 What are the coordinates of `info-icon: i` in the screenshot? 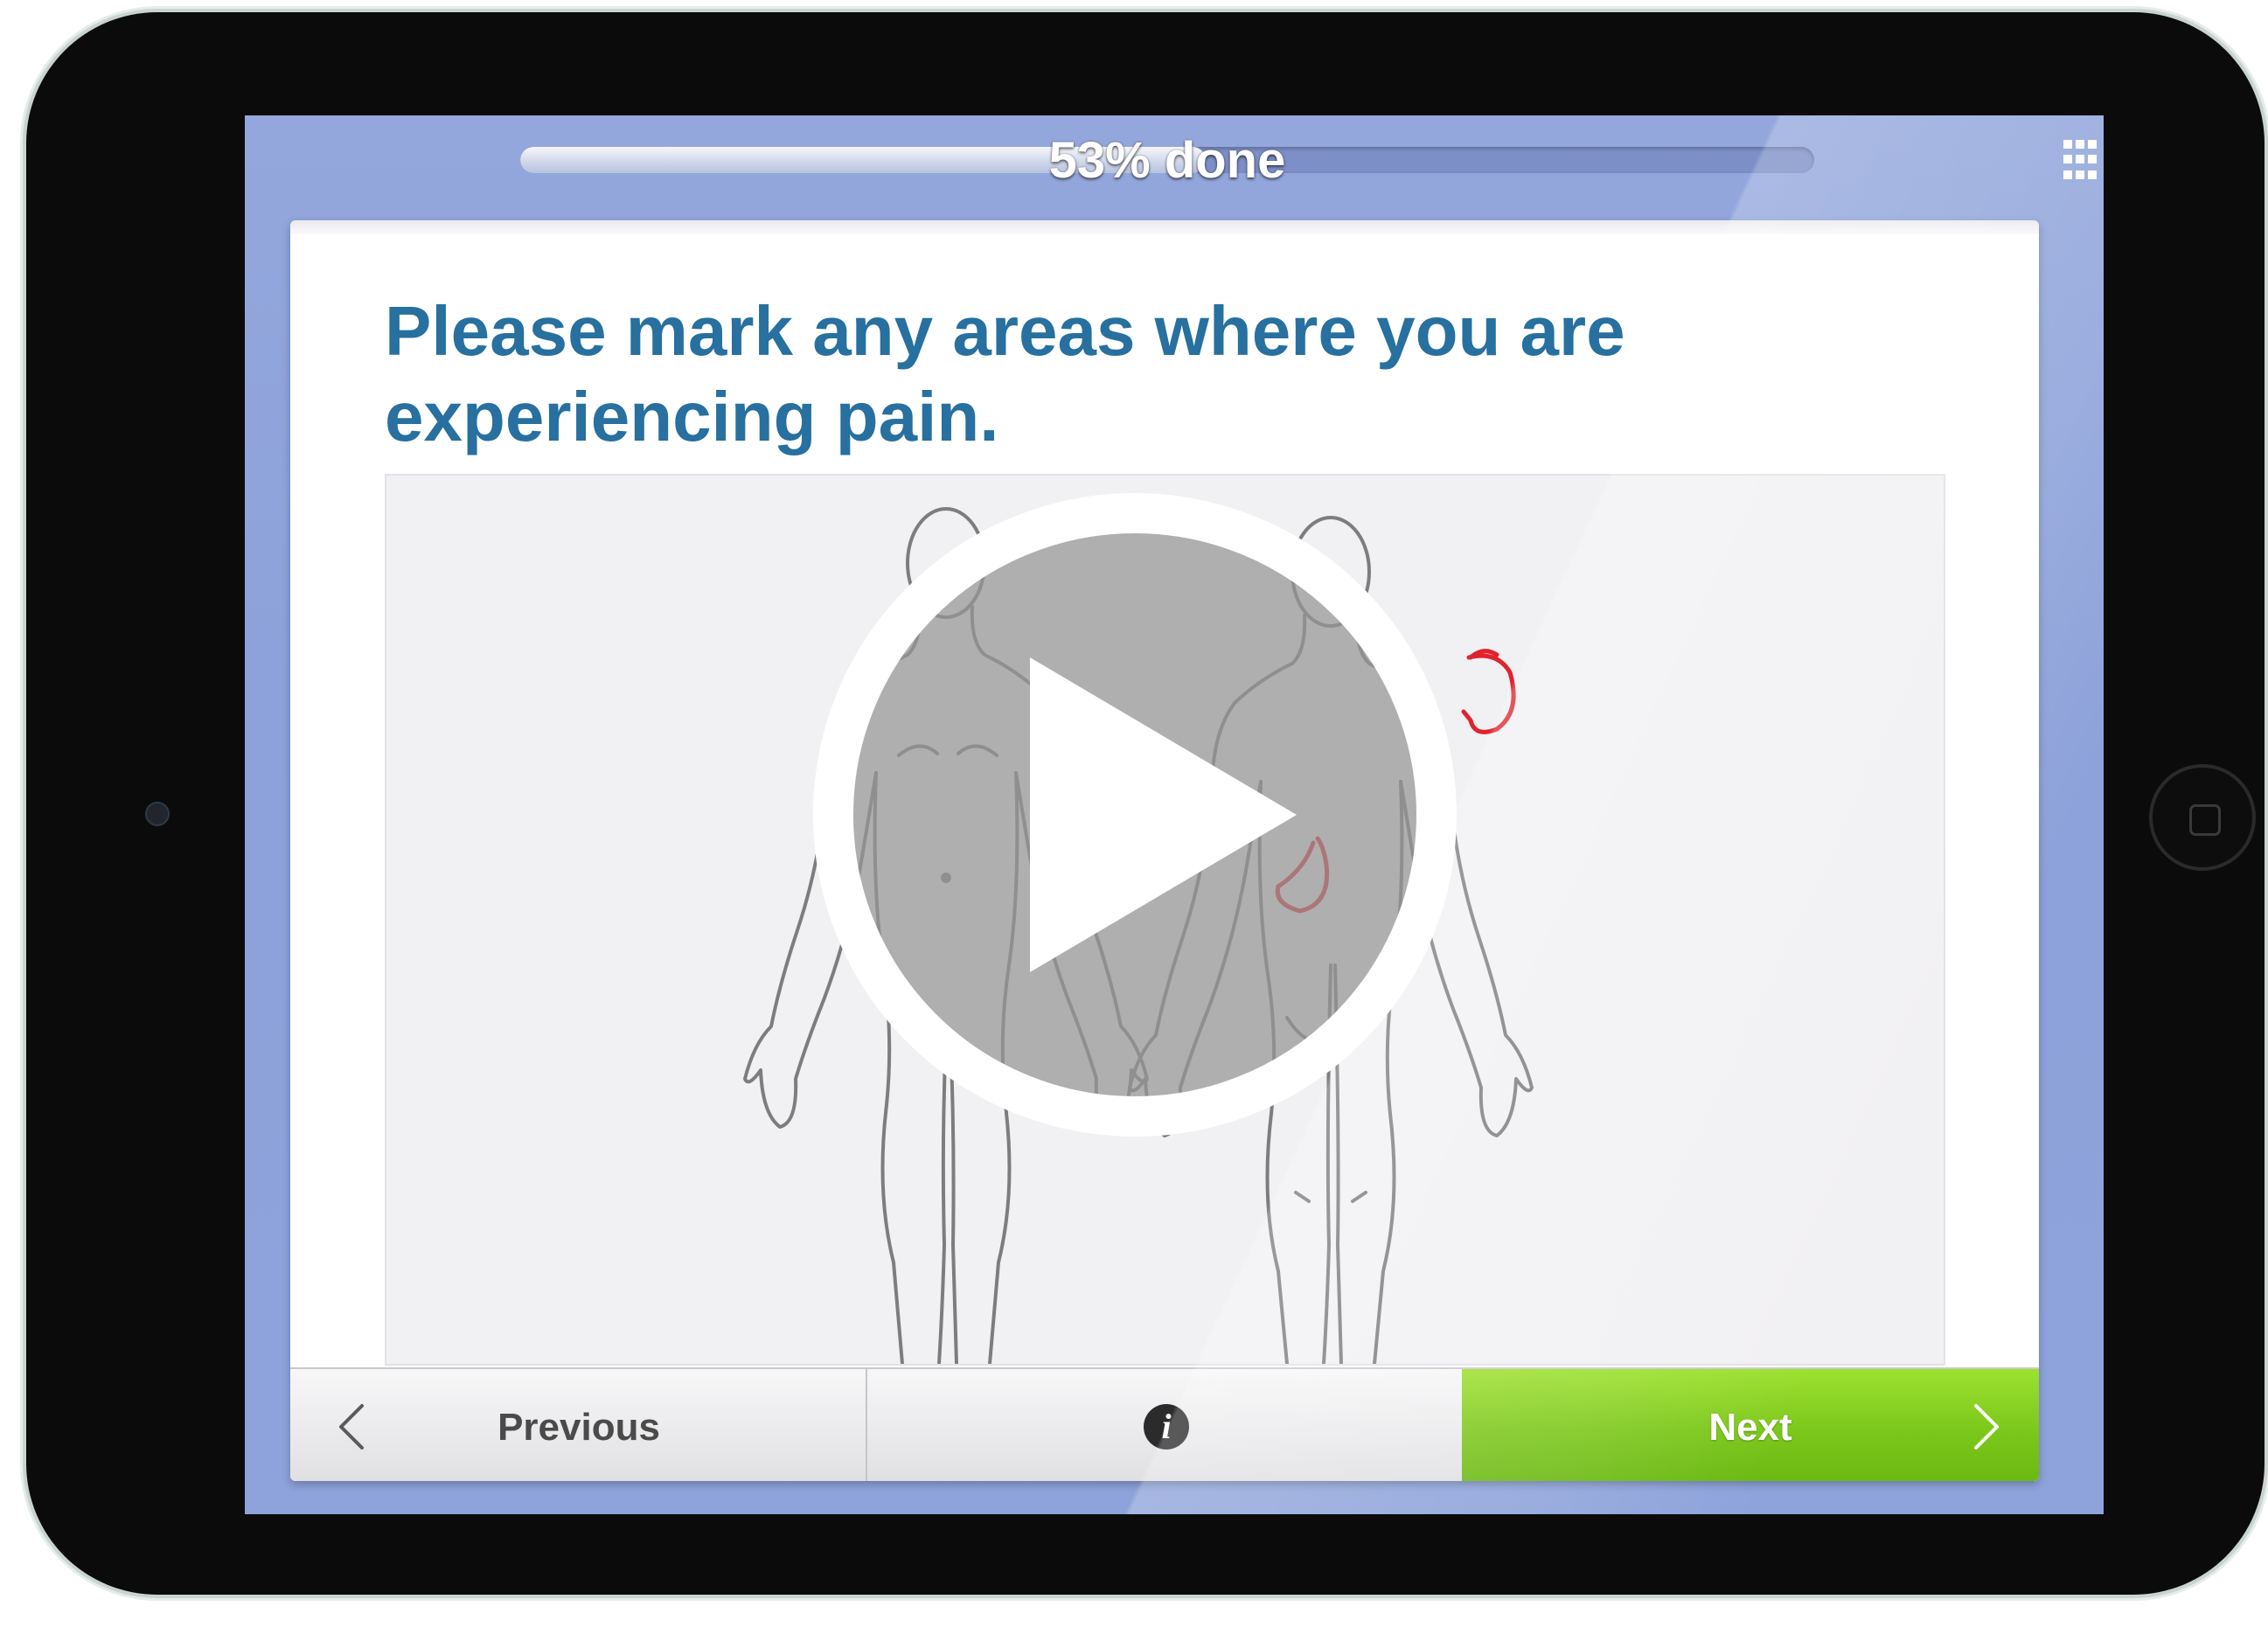 It's located at (1166, 1427).